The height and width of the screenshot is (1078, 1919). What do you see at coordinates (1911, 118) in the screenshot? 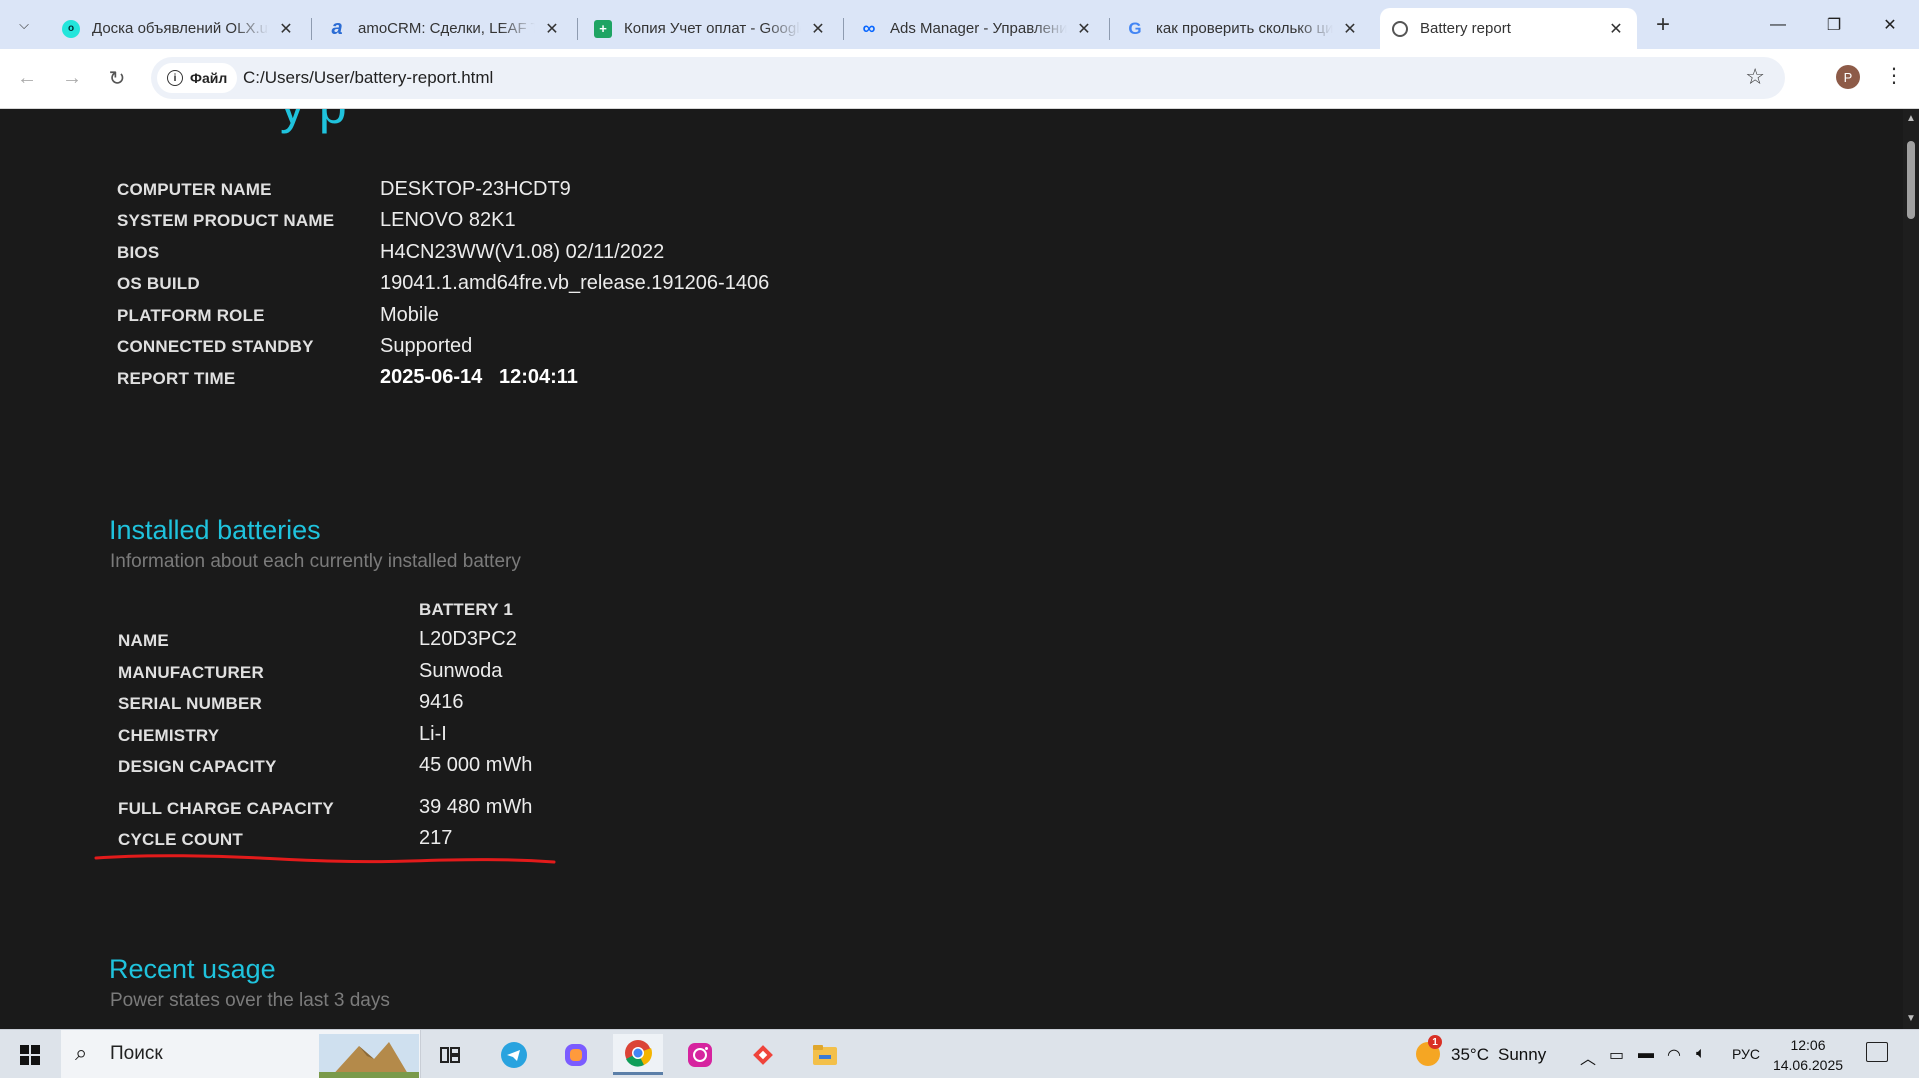
I see `scroll-up-icon: ▲` at bounding box center [1911, 118].